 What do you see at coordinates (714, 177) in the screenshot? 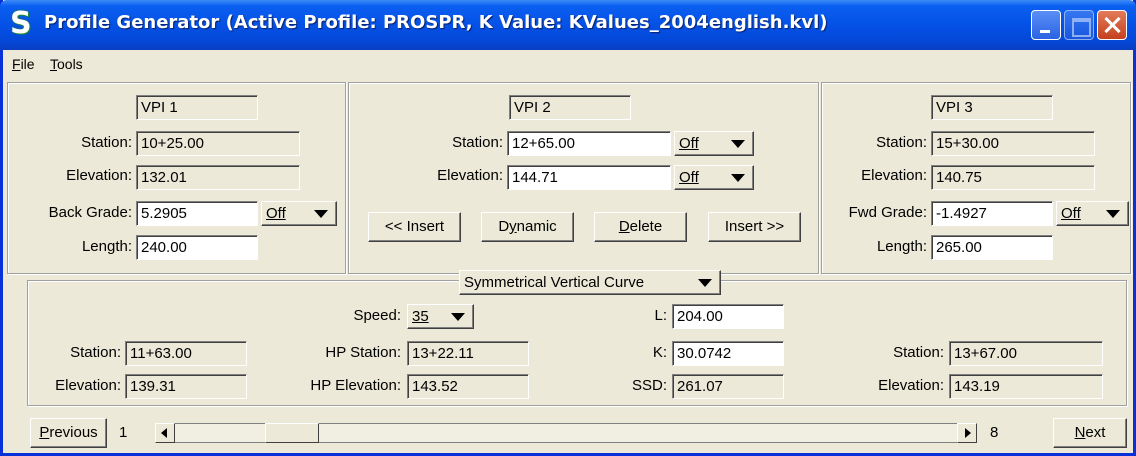
I see `vpi2-elevation-lock-dropdown: Off` at bounding box center [714, 177].